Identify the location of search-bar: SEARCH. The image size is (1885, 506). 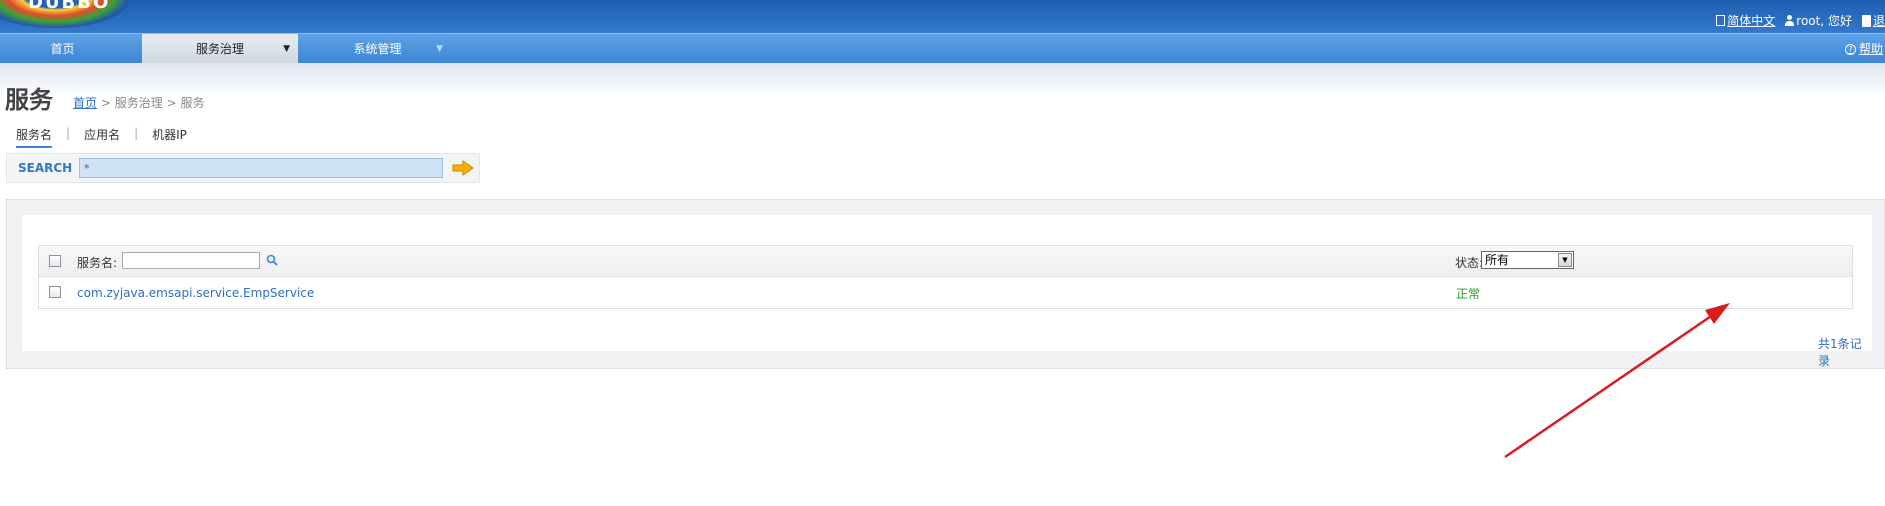
(243, 168).